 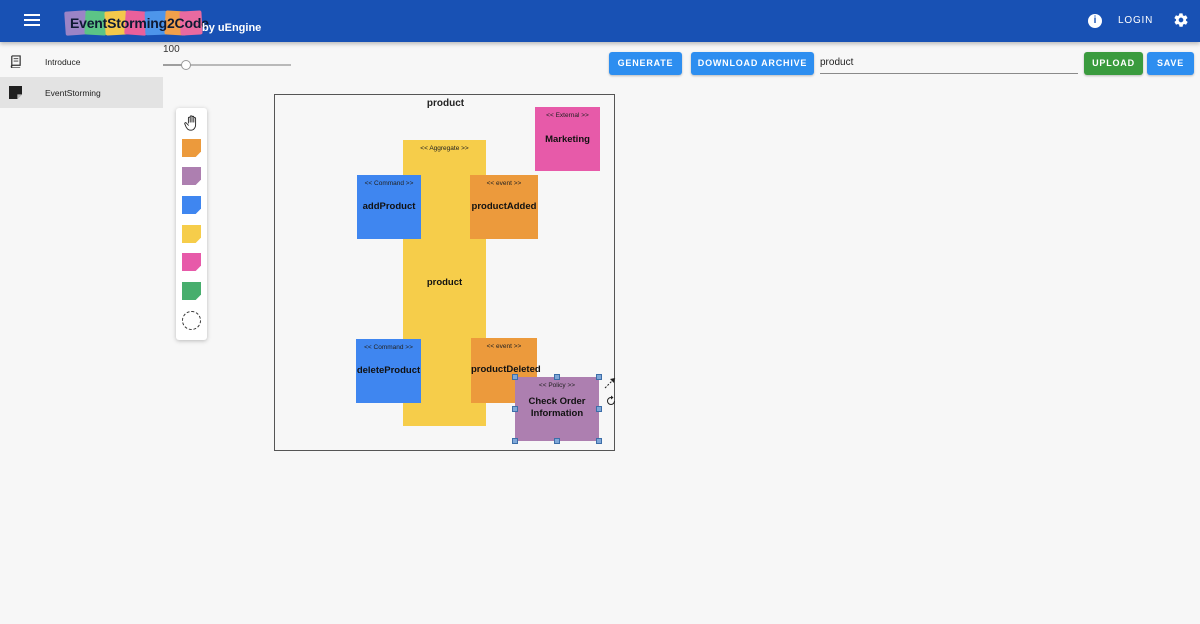 I want to click on policy-sticker-tool, so click(x=191, y=176).